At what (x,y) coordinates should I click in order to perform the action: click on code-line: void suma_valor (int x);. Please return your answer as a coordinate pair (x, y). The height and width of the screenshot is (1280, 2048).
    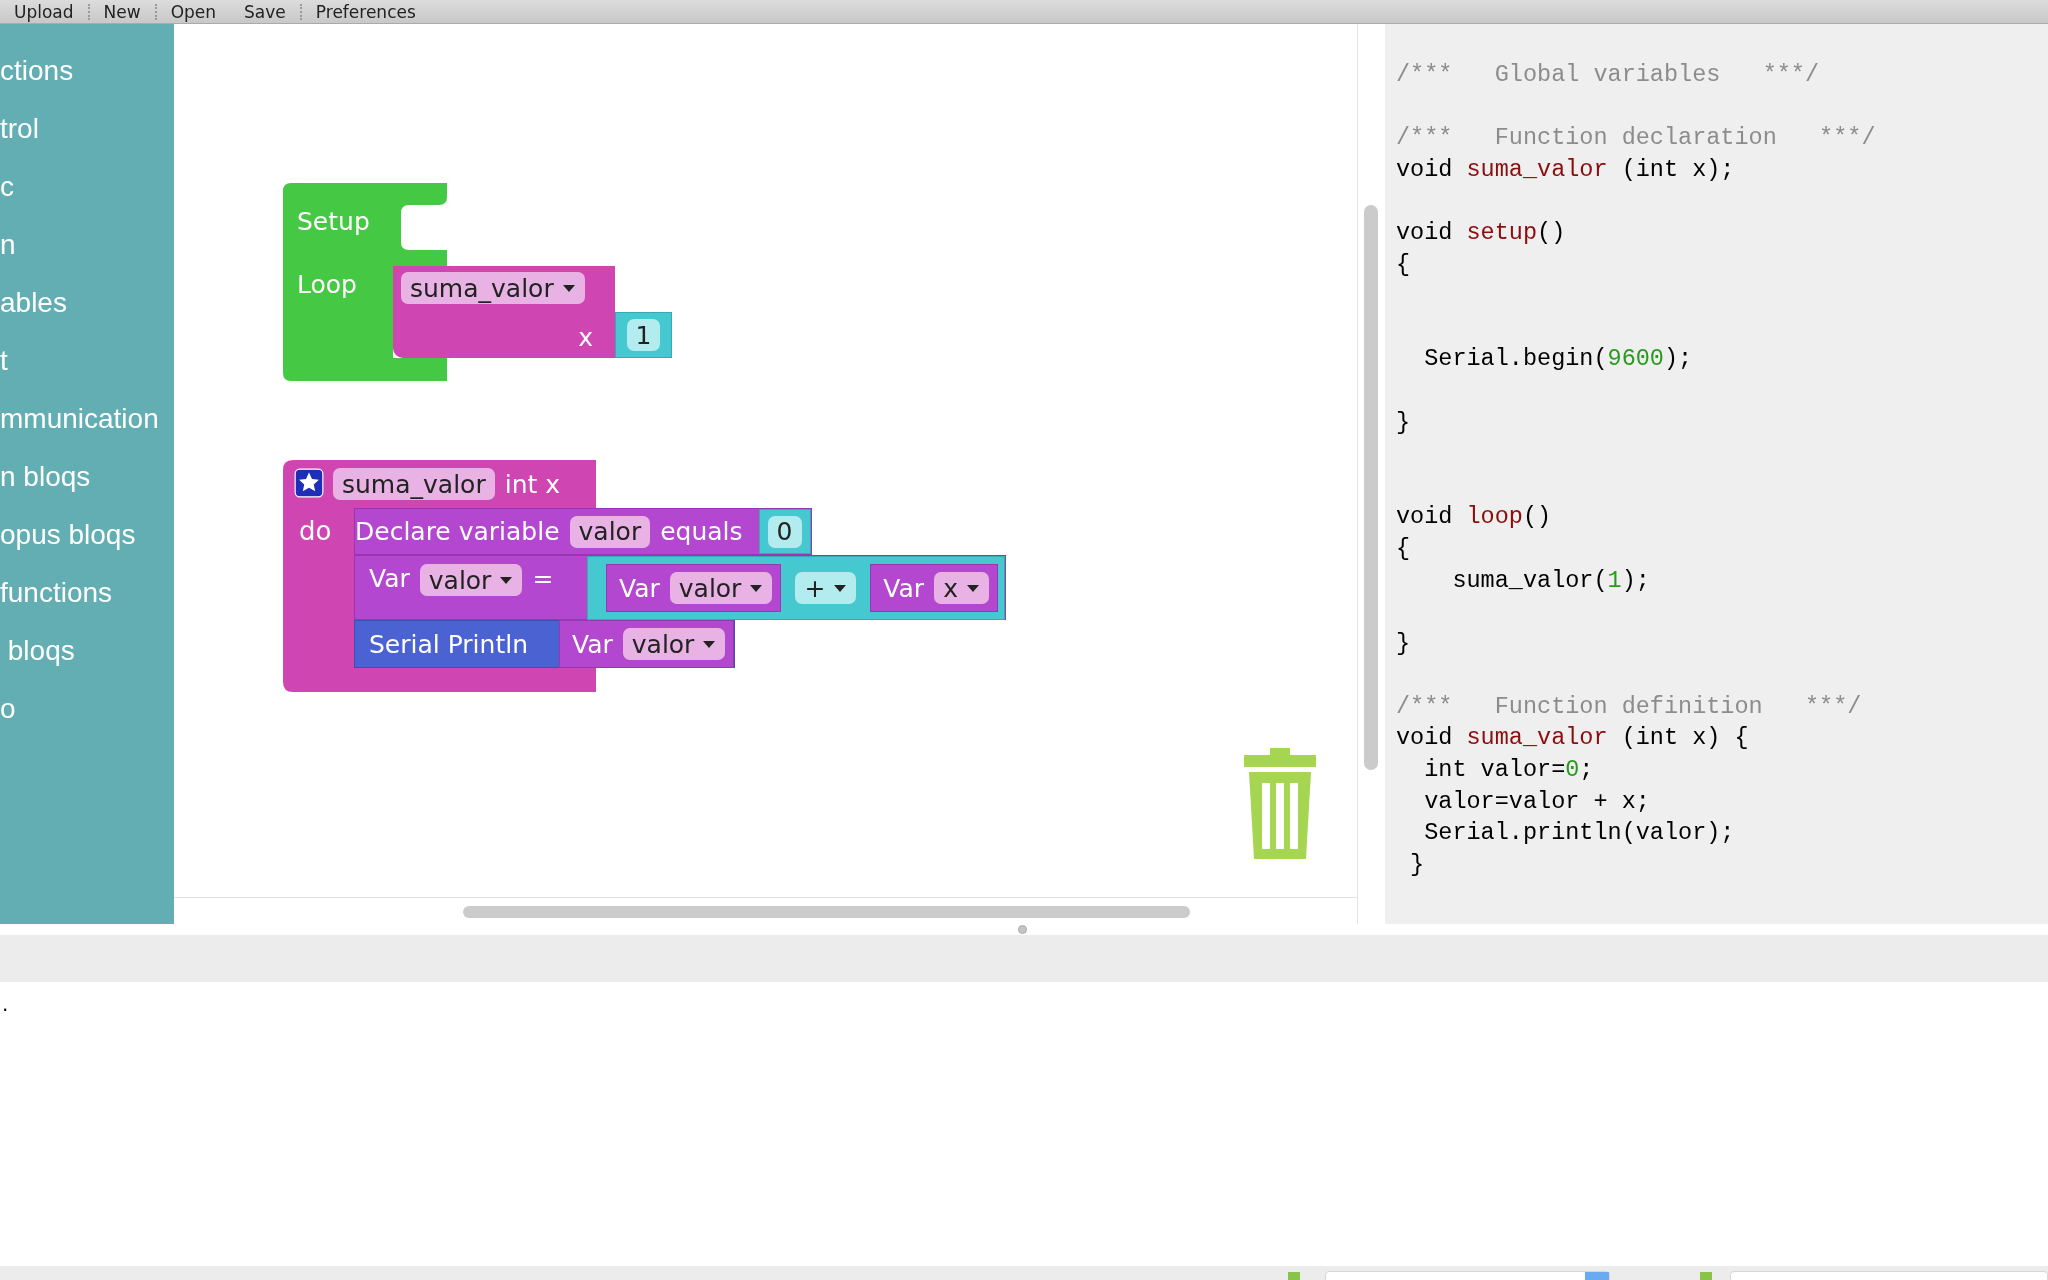
    Looking at the image, I should click on (1566, 169).